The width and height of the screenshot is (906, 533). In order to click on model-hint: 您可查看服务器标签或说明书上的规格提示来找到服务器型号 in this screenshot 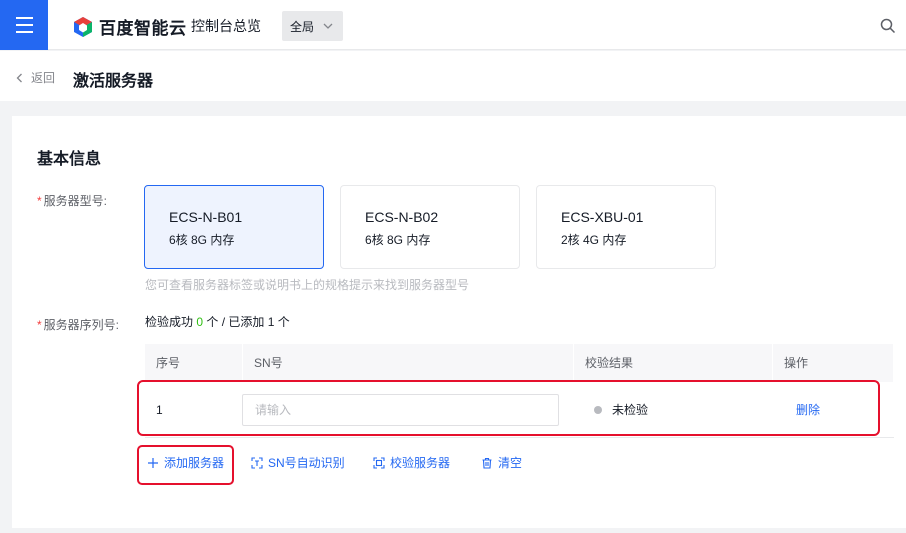, I will do `click(307, 285)`.